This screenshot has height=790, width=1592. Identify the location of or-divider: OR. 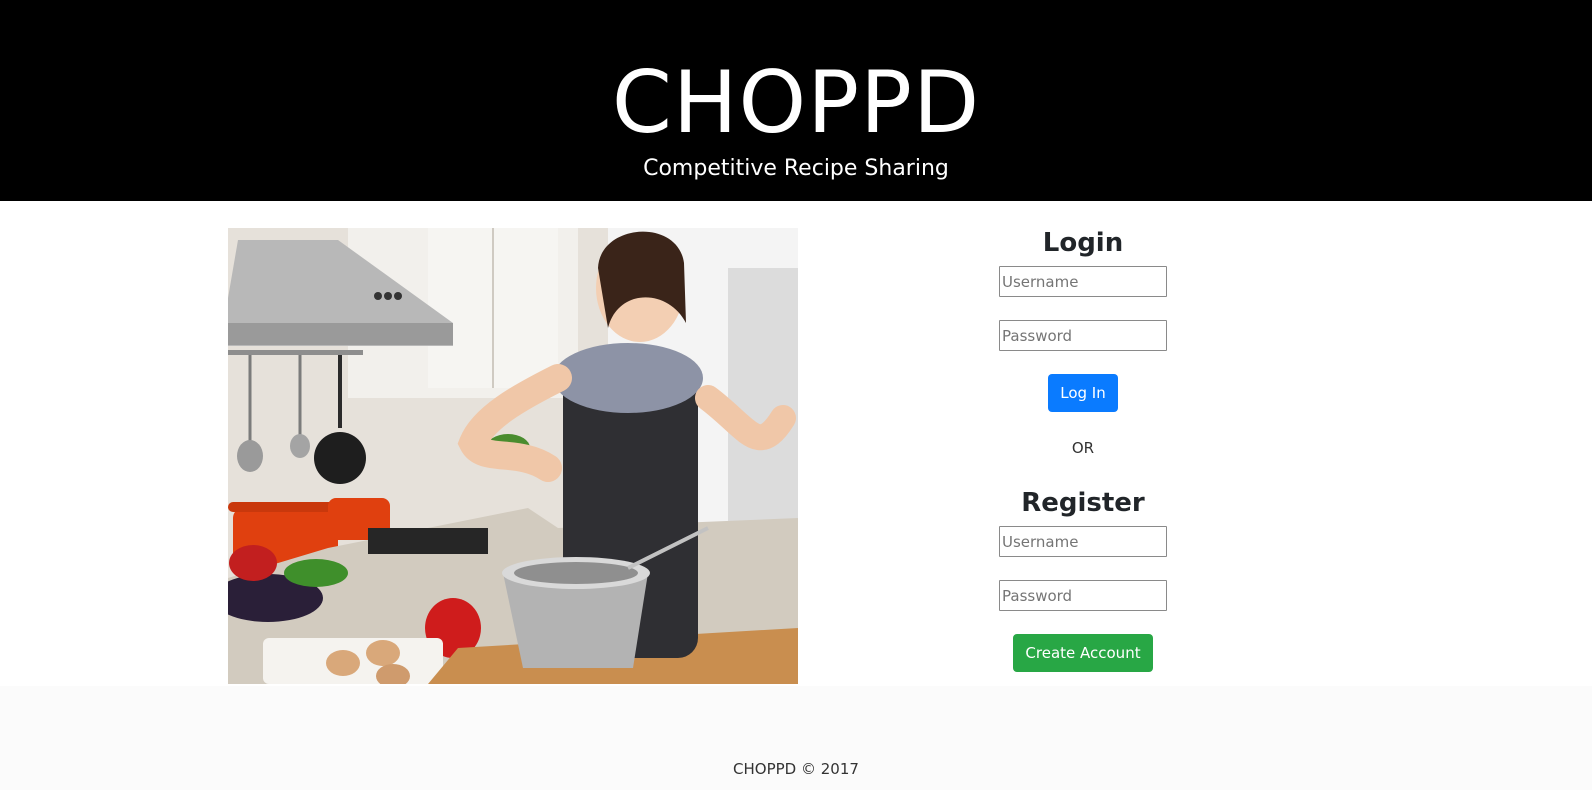
(1083, 448).